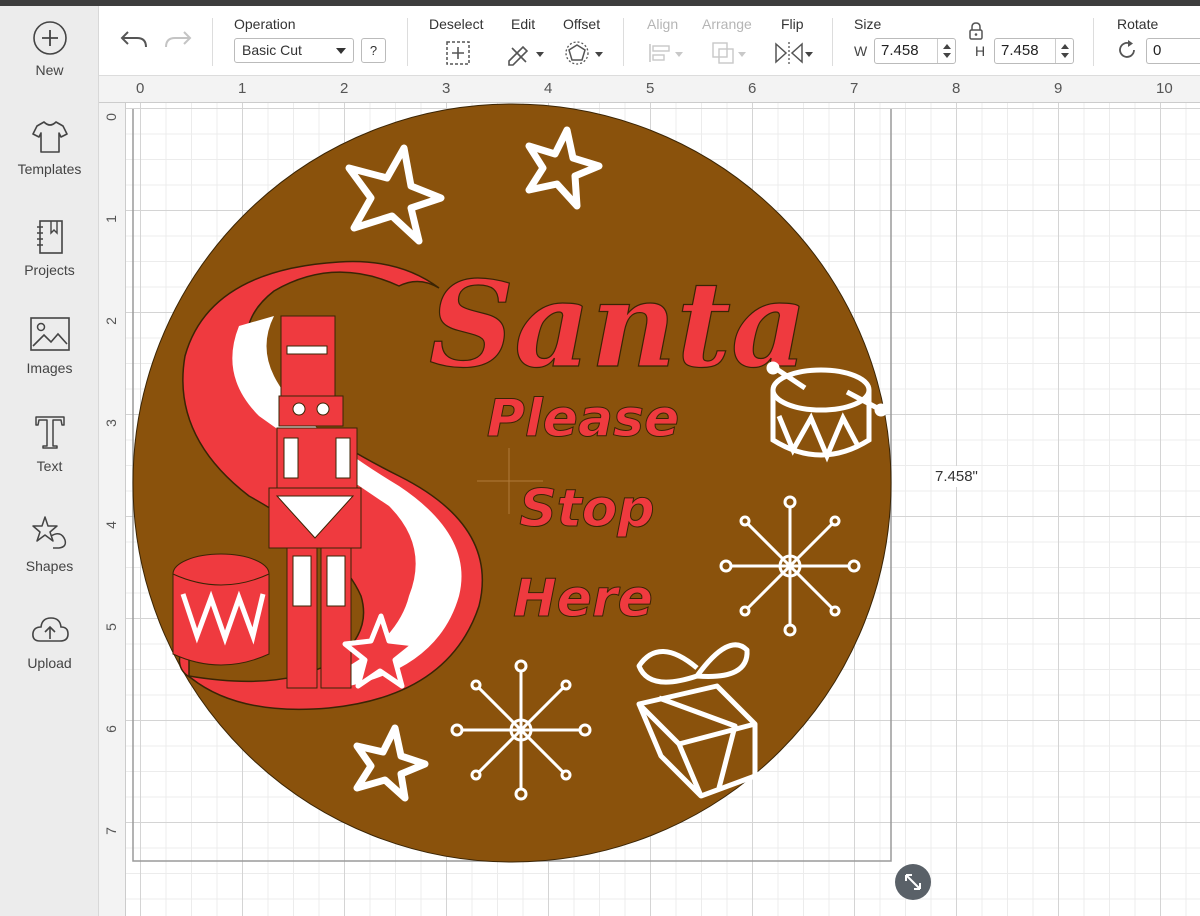 This screenshot has width=1200, height=916. I want to click on sidebar-label-templates: Templates, so click(49, 169).